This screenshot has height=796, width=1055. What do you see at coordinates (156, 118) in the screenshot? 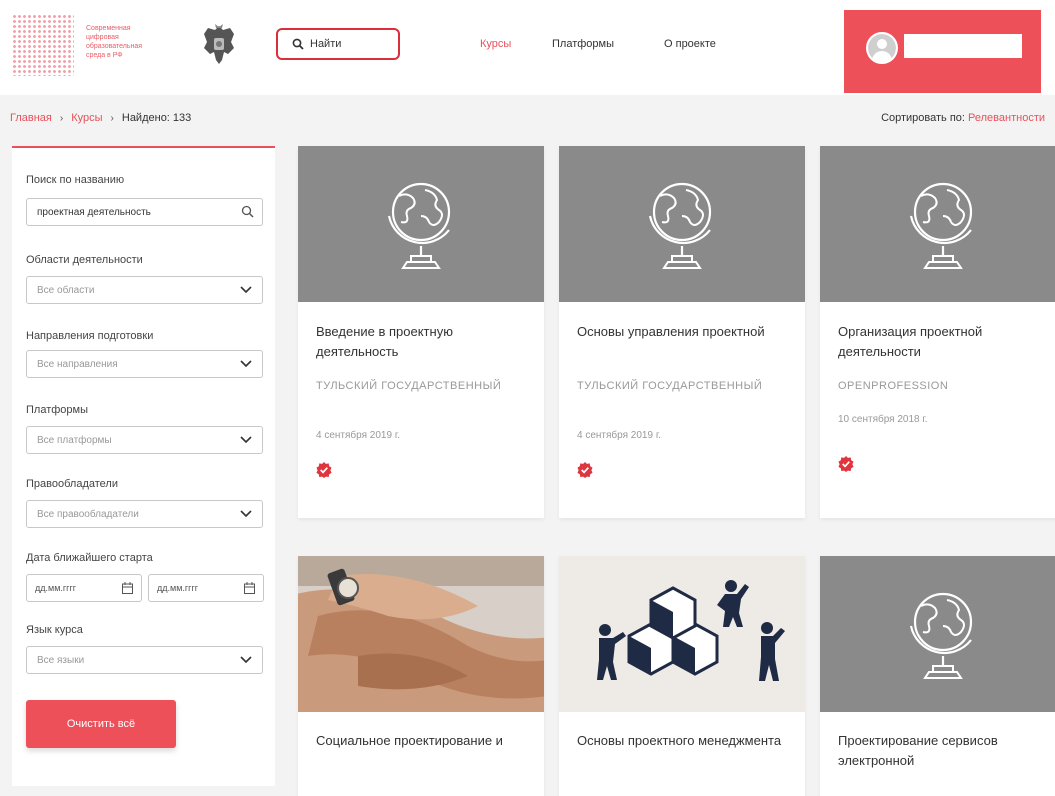
I see `results-count: Найдено: 133` at bounding box center [156, 118].